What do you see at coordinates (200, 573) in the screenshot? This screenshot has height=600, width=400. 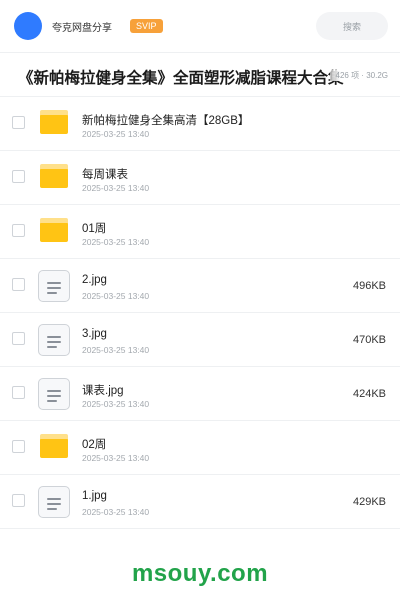 I see `watermark: msouy.com` at bounding box center [200, 573].